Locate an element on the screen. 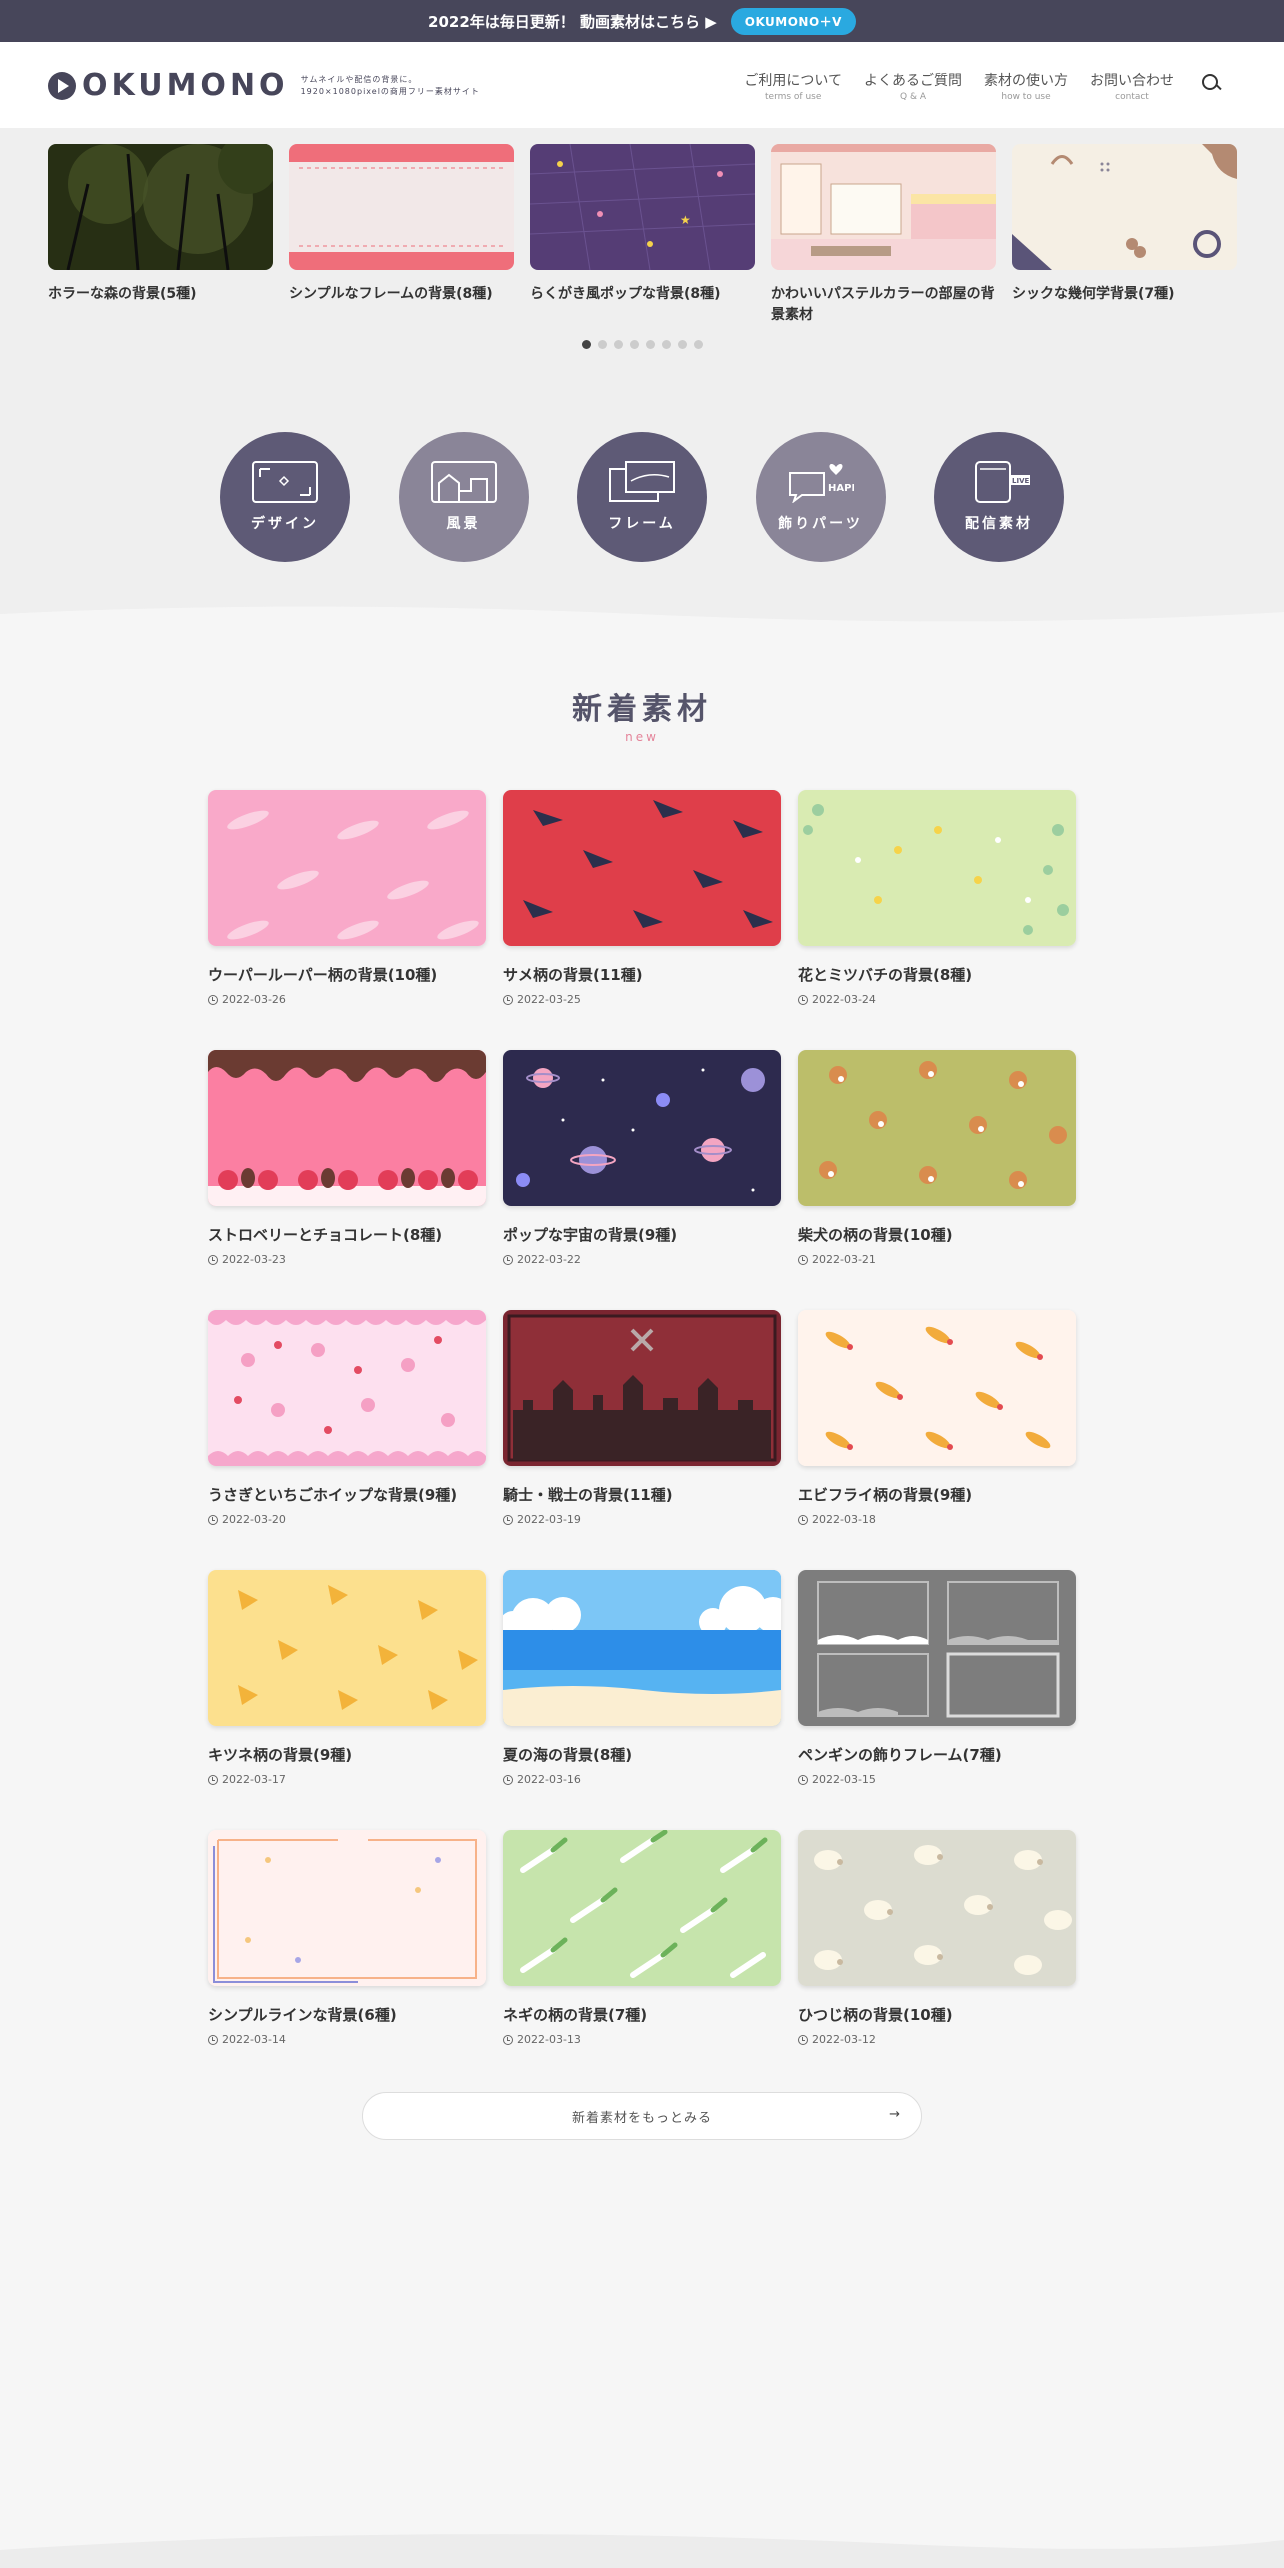 The width and height of the screenshot is (1284, 2568). material-card: キツネ柄の背景(9種) 2022-03-17 is located at coordinates (347, 1680).